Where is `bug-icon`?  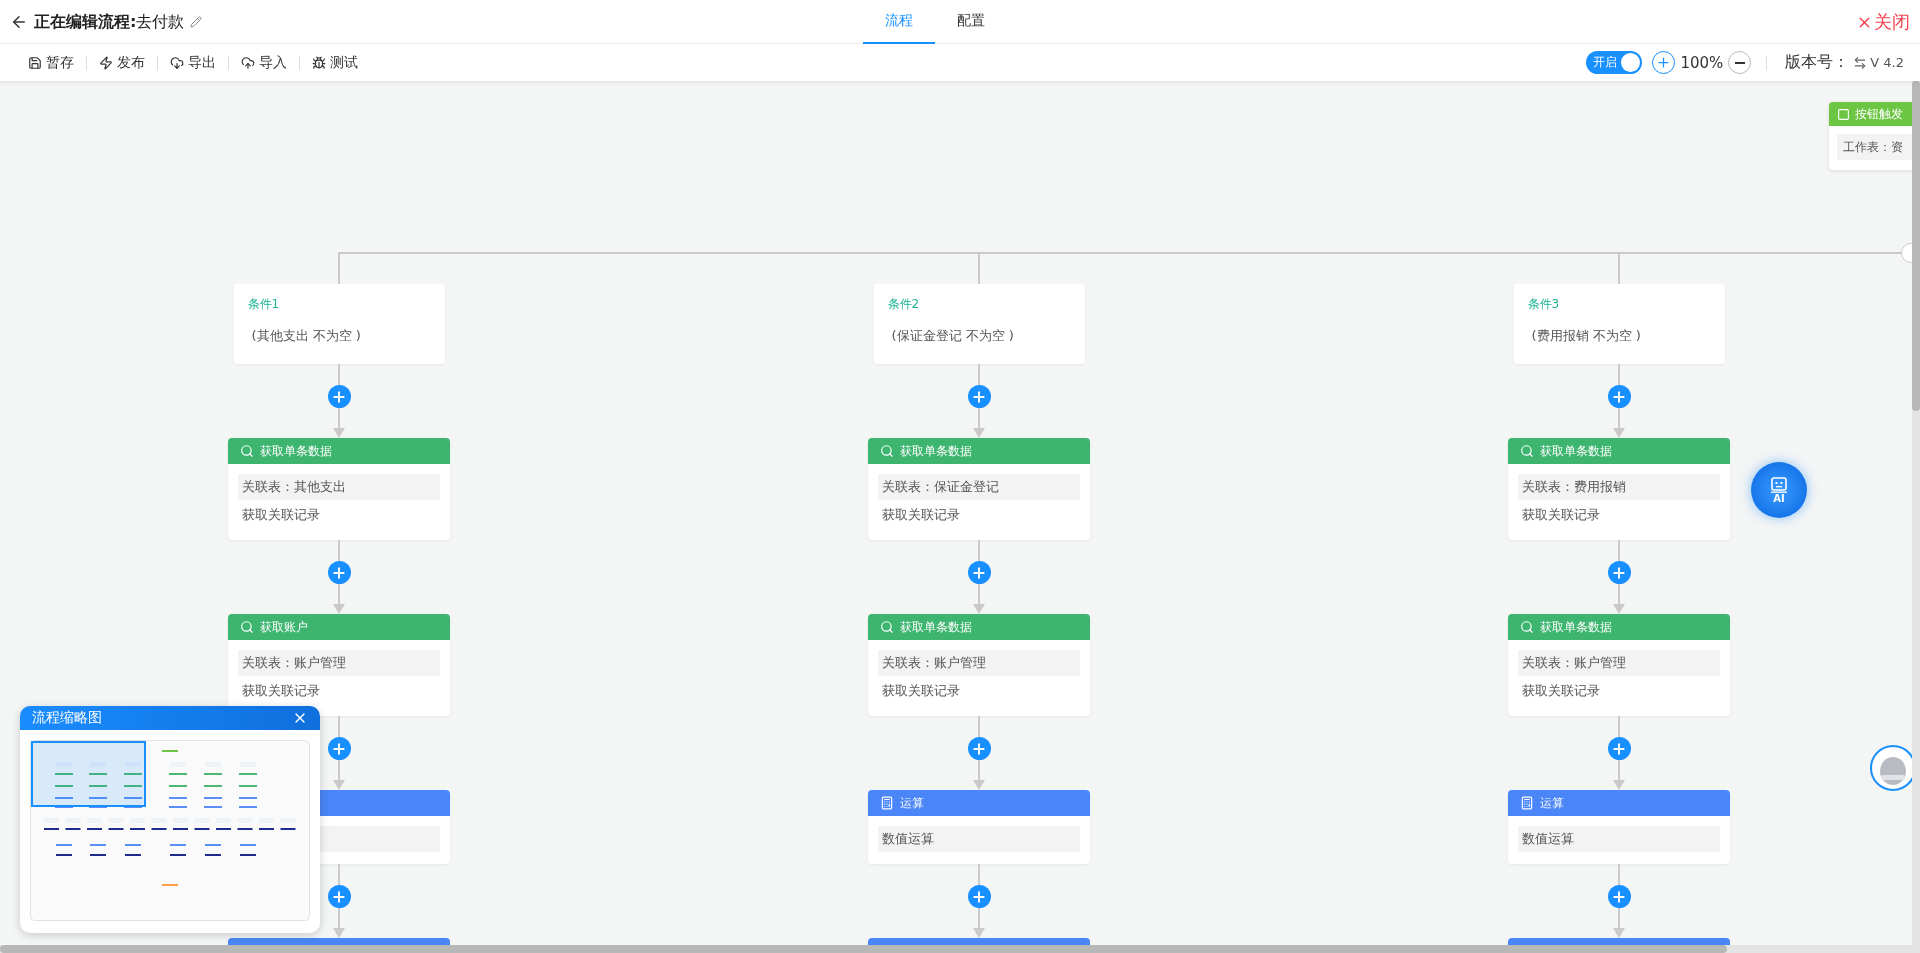
bug-icon is located at coordinates (319, 62).